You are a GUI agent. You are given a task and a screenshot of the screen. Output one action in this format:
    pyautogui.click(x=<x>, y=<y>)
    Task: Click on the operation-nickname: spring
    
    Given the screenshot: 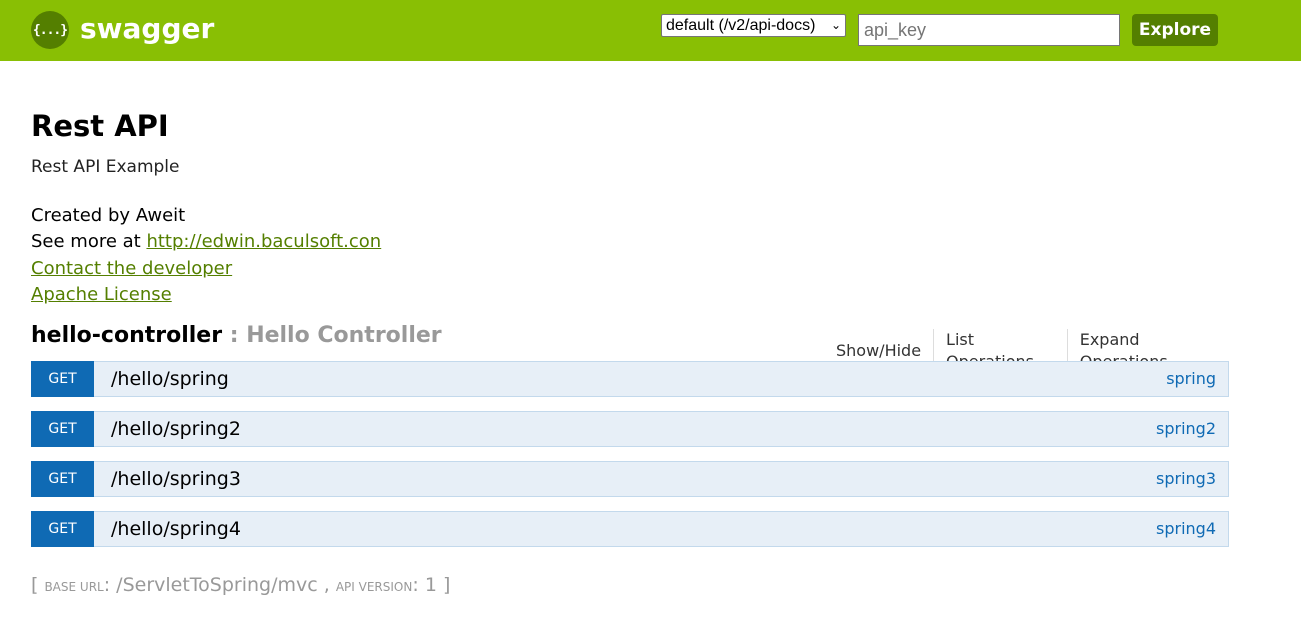 What is the action you would take?
    pyautogui.click(x=1191, y=379)
    